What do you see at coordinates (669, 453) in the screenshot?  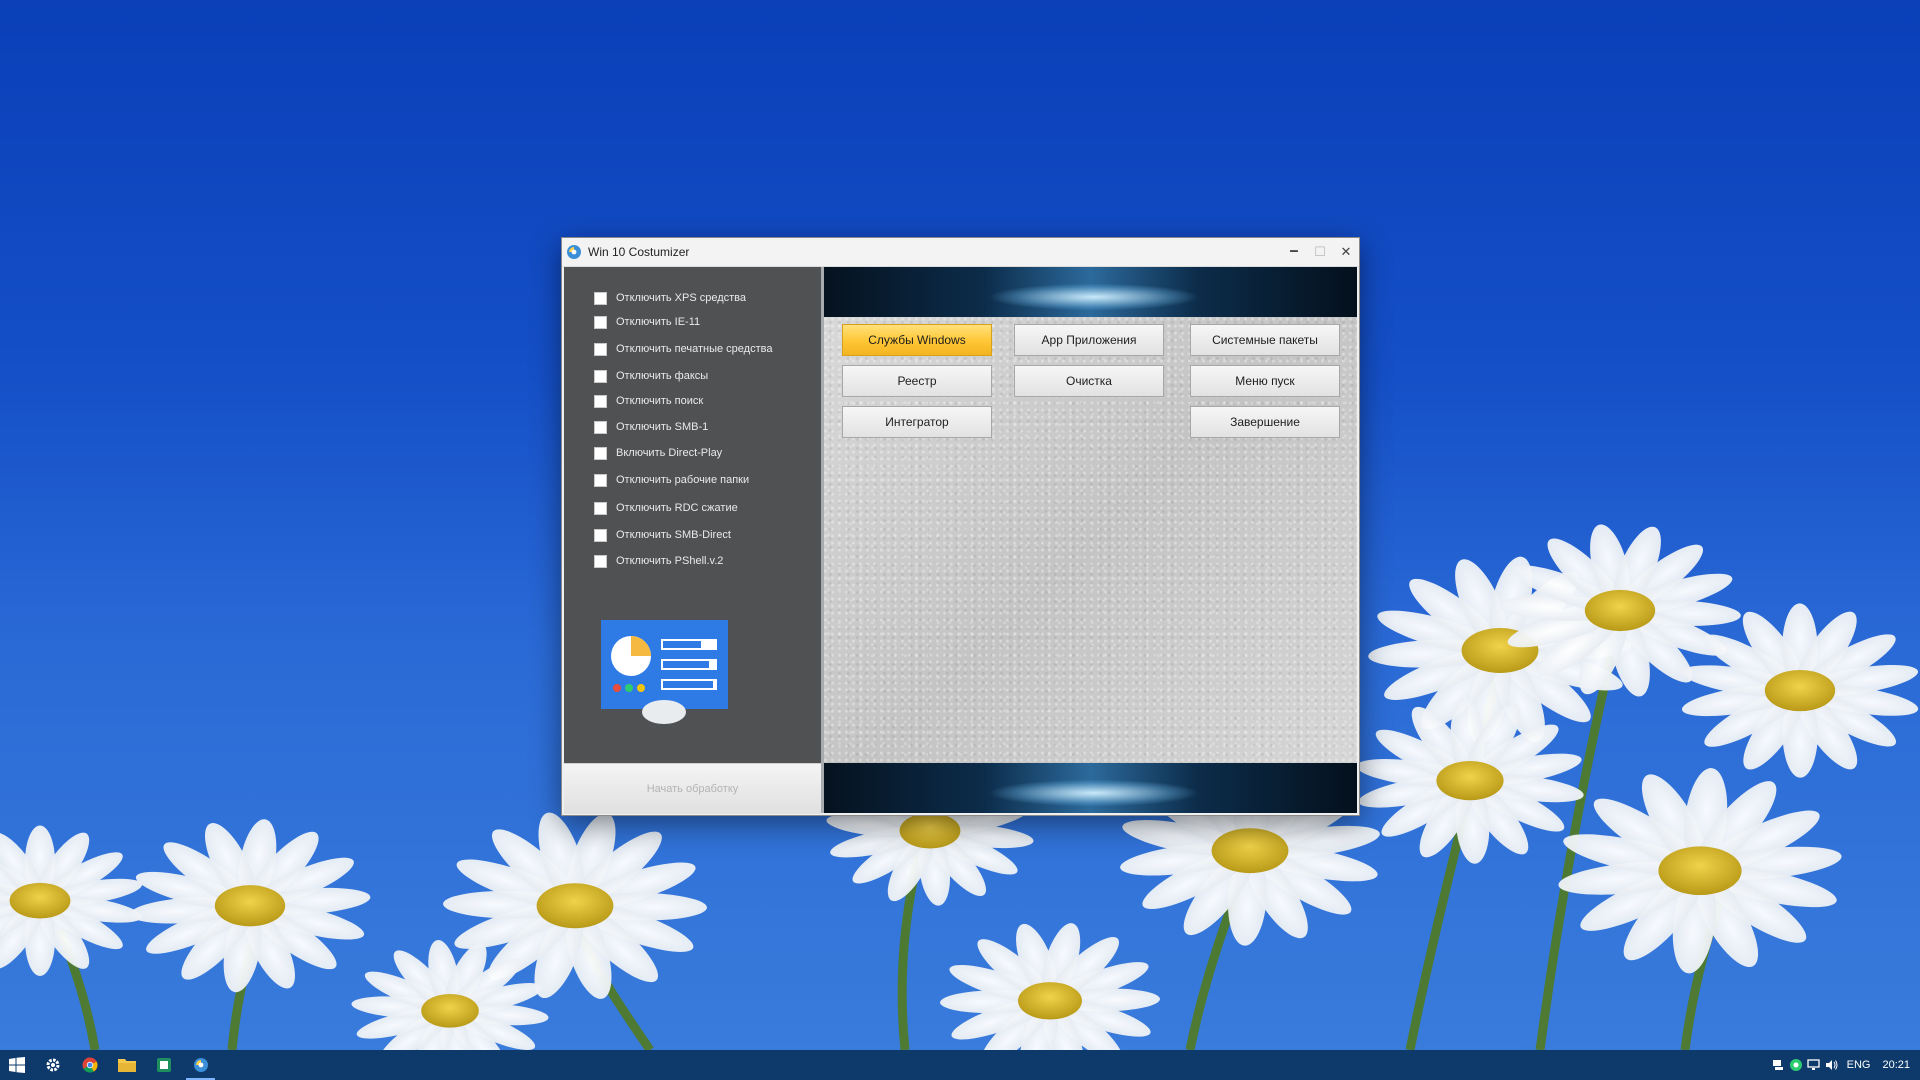 I see `option-label: Включить Direct-Play` at bounding box center [669, 453].